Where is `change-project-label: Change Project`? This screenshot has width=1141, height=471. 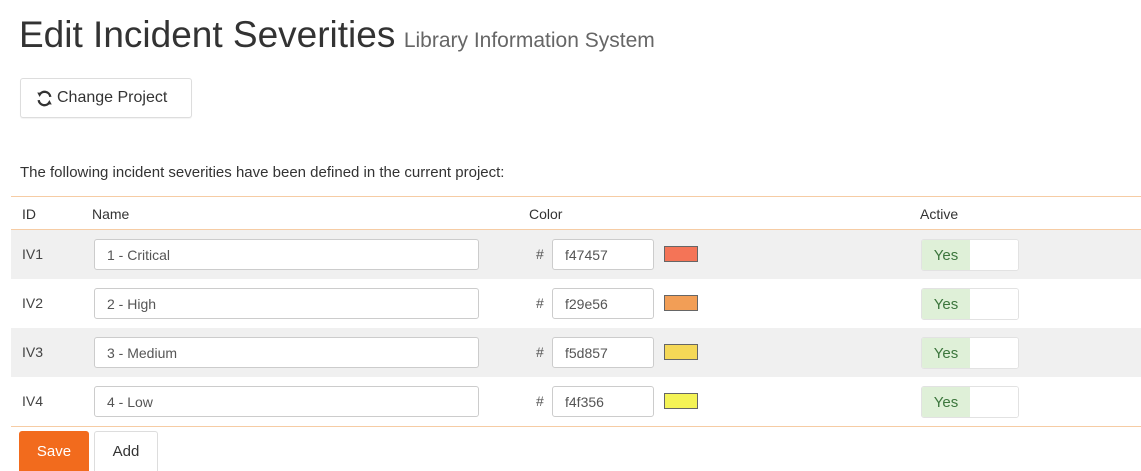
change-project-label: Change Project is located at coordinates (112, 97).